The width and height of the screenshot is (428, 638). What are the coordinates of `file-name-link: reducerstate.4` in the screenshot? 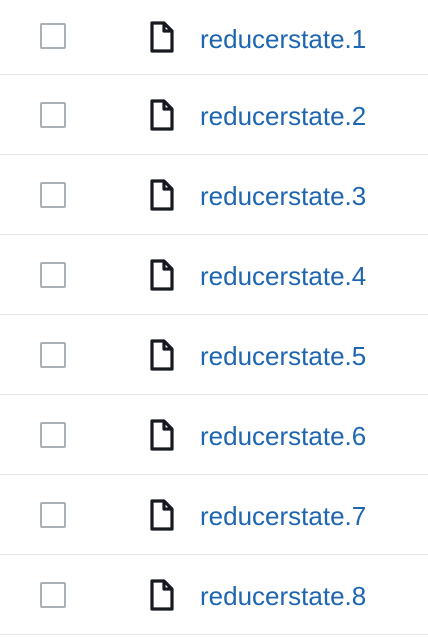 It's located at (283, 276).